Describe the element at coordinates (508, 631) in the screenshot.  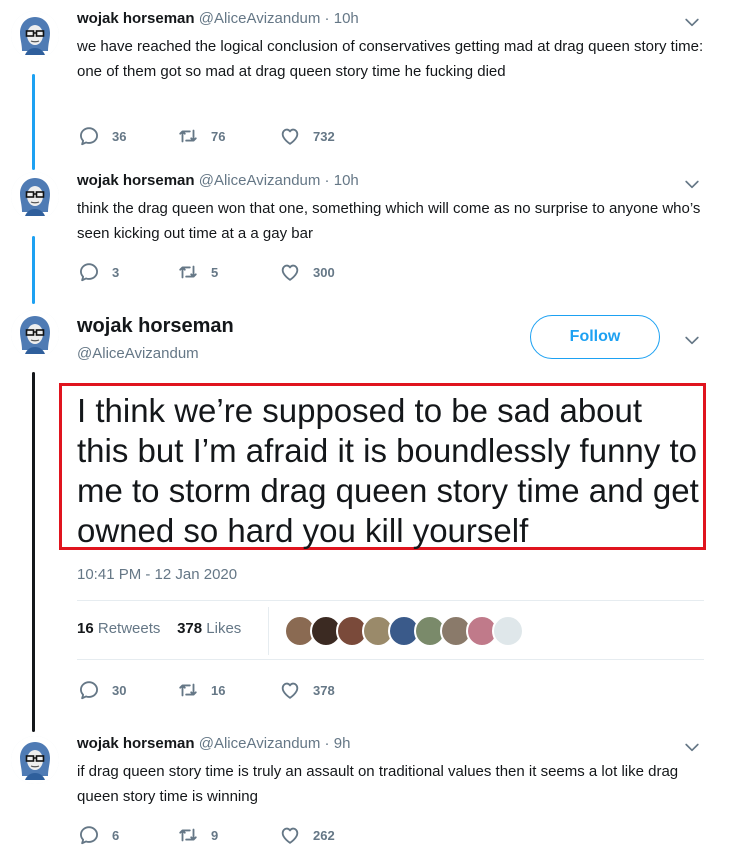
I see `liker-avatar` at that location.